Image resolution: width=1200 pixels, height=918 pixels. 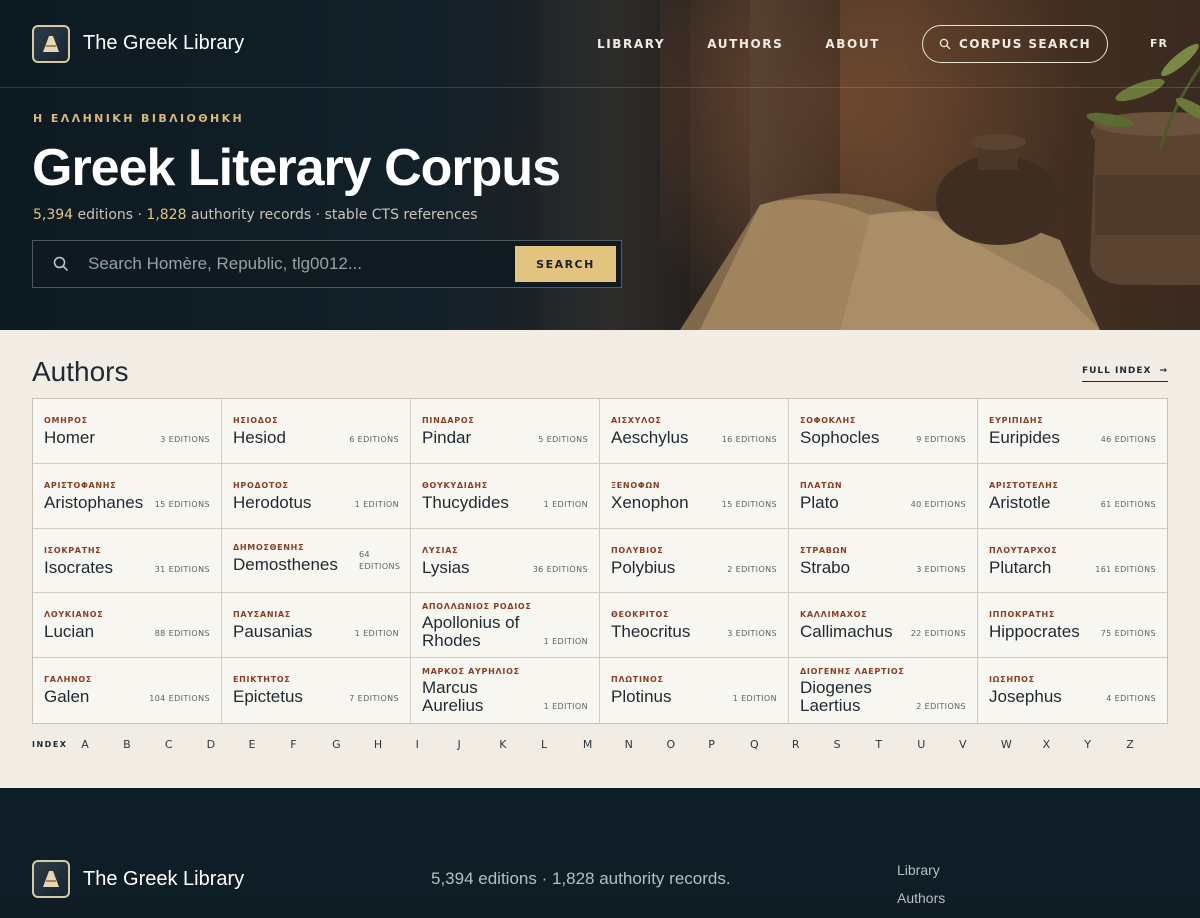 I want to click on index-letter: A, so click(x=102, y=744).